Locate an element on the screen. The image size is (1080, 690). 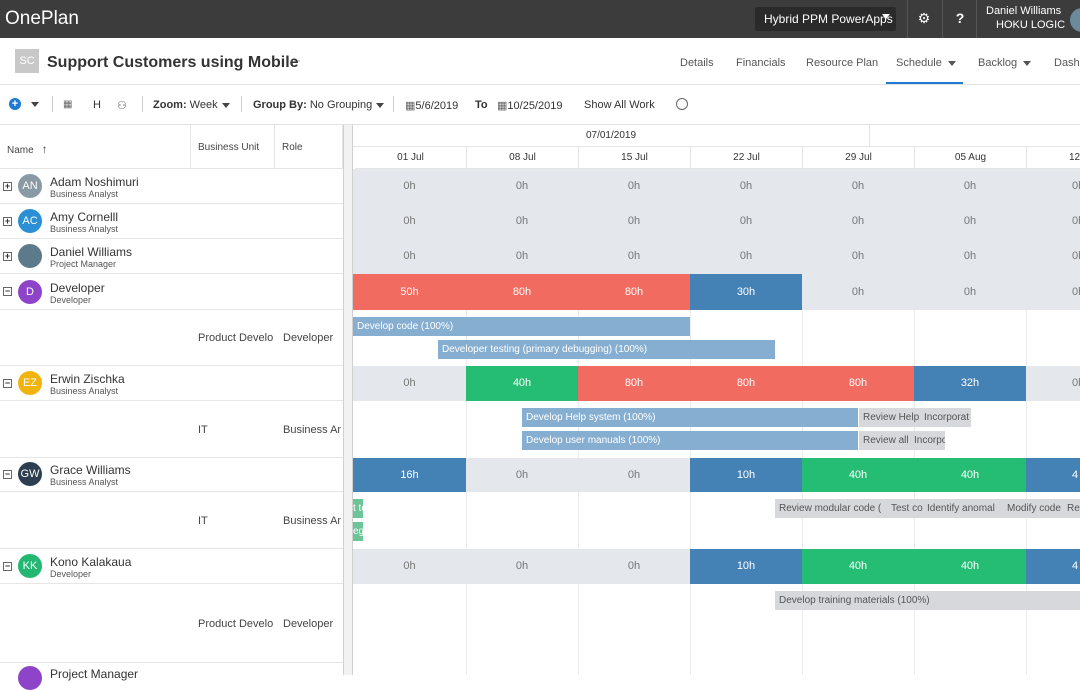
more-options-icon: ··· is located at coordinates (295, 60).